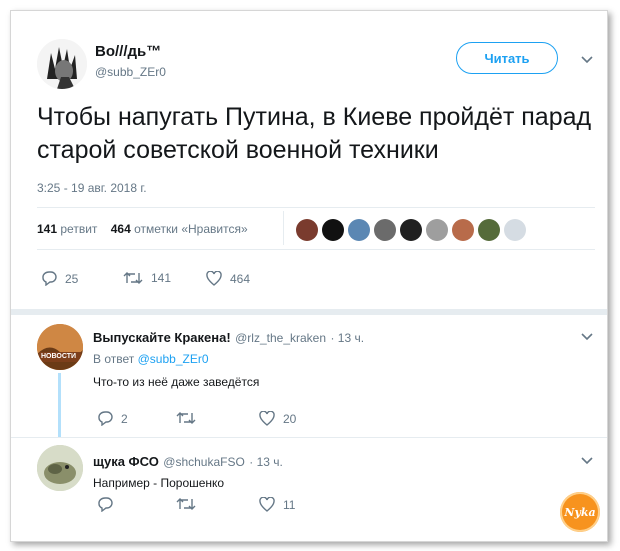 This screenshot has height=551, width=620. I want to click on thread-line, so click(59, 405).